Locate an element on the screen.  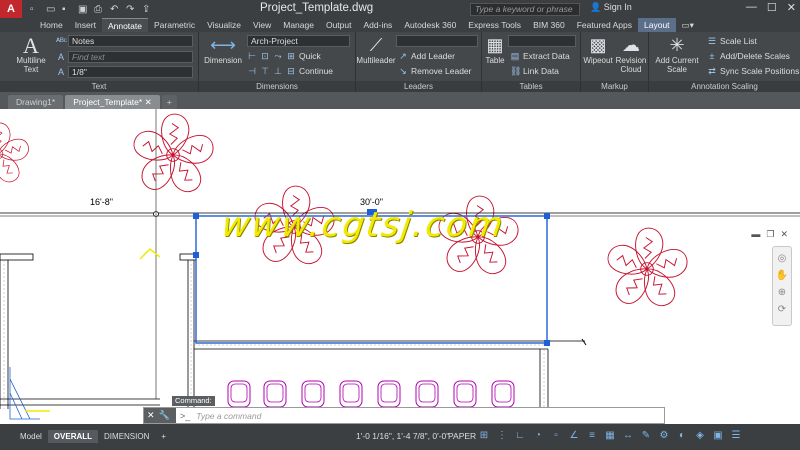
close-icon: ✕ is located at coordinates (791, 7).